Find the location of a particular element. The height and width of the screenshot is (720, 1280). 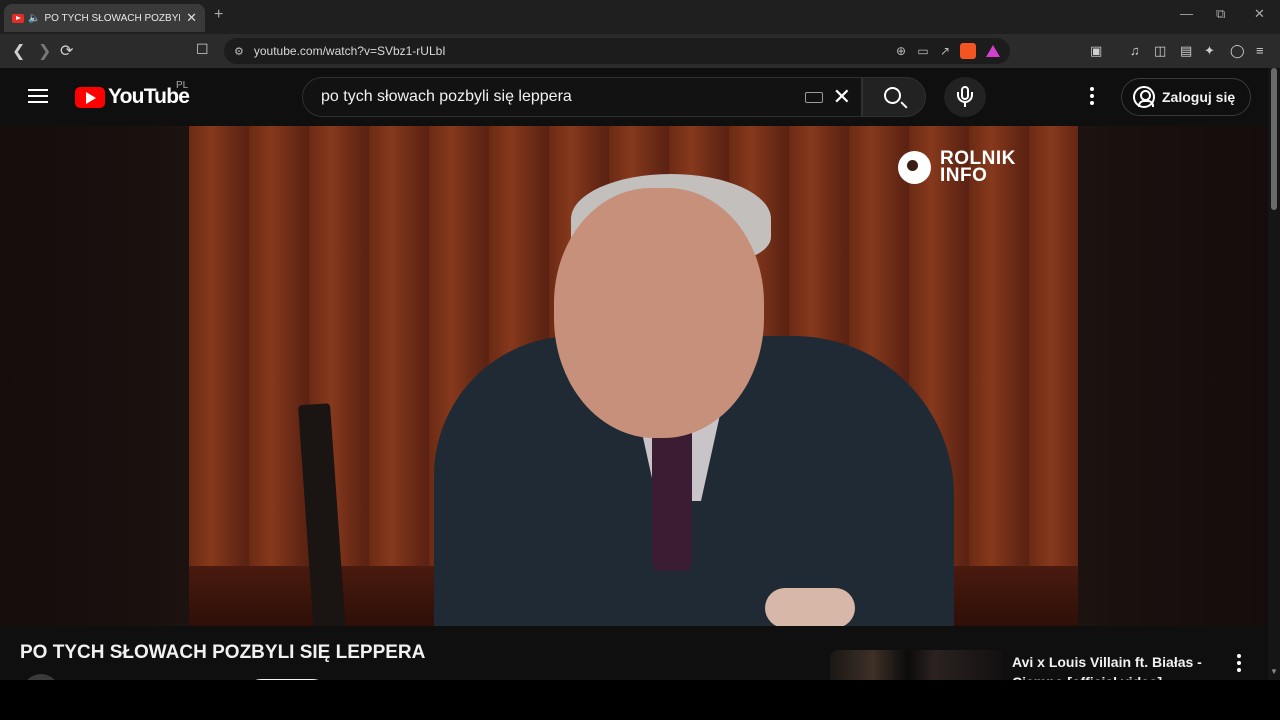

search-box: po tych słowach pozbyli się leppera ✕ is located at coordinates (582, 97).